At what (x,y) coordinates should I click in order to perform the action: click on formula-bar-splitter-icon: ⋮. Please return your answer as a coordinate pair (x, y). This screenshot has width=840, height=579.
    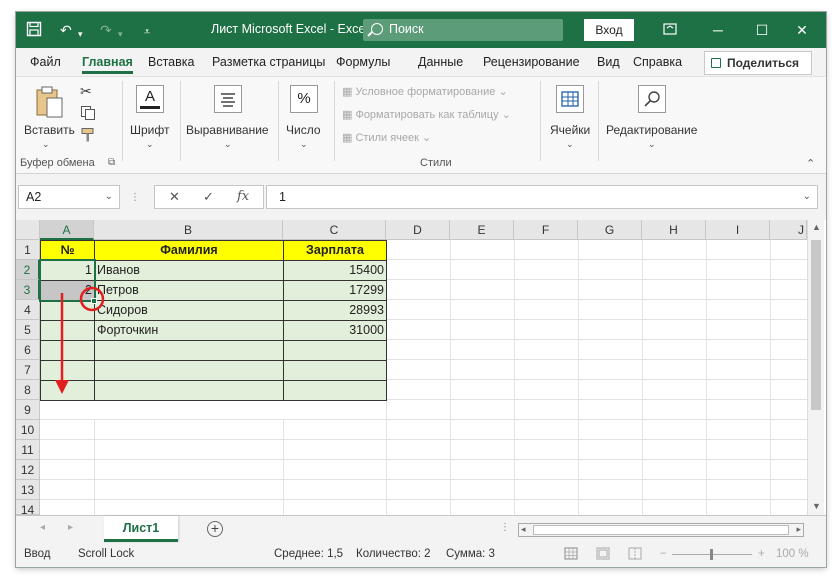
    Looking at the image, I should click on (135, 197).